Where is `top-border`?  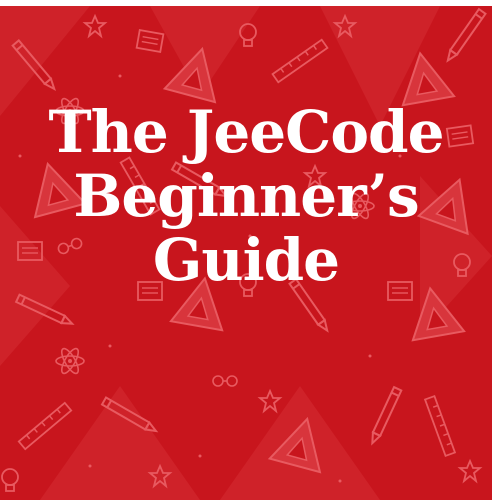
top-border is located at coordinates (250, 3).